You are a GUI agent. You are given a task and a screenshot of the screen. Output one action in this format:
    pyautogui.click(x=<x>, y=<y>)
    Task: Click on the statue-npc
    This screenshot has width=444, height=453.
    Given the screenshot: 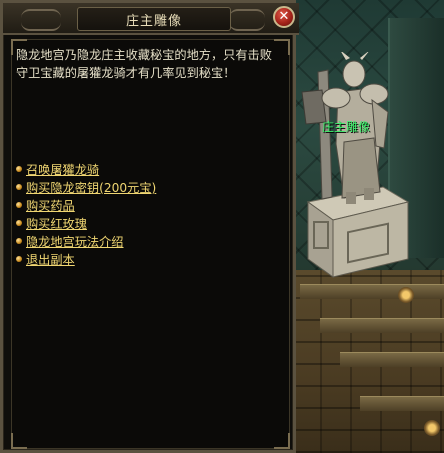 What is the action you would take?
    pyautogui.click(x=353, y=167)
    